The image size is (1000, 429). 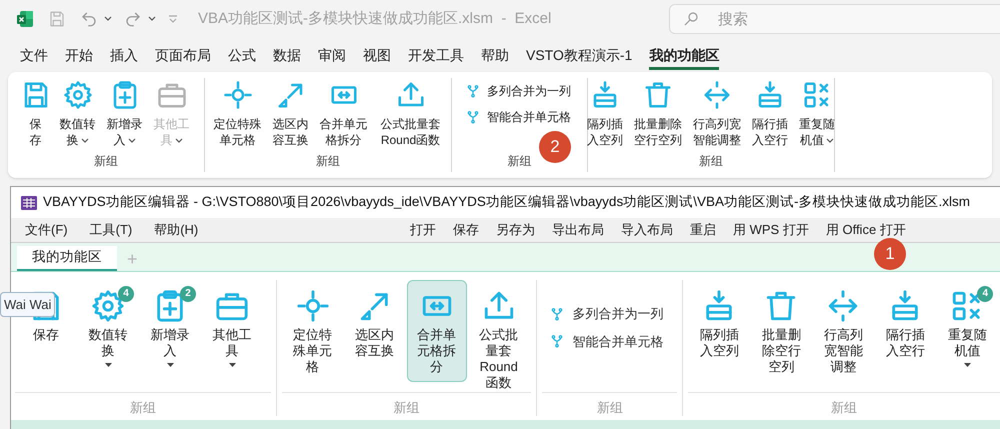 I want to click on menu-item: 文件(F), so click(x=46, y=230).